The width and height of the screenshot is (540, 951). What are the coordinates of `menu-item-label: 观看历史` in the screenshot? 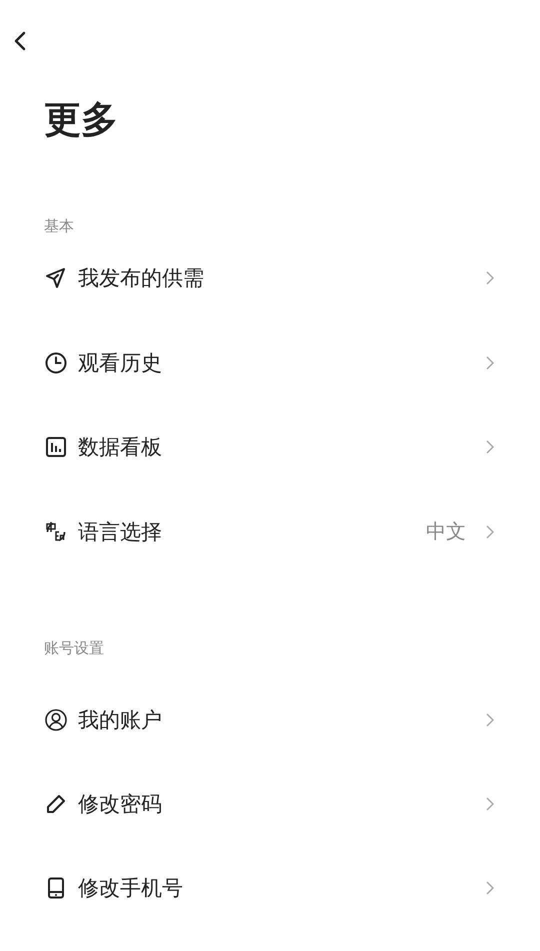 It's located at (120, 363).